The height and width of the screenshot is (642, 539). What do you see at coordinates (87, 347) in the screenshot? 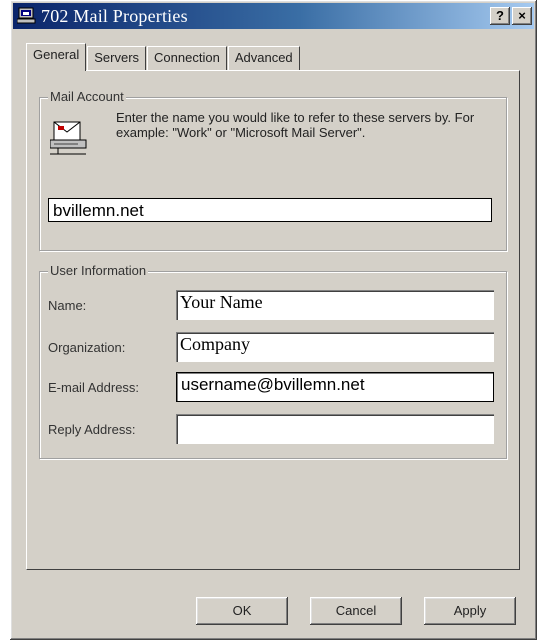
I see `organization-label: Organization:` at bounding box center [87, 347].